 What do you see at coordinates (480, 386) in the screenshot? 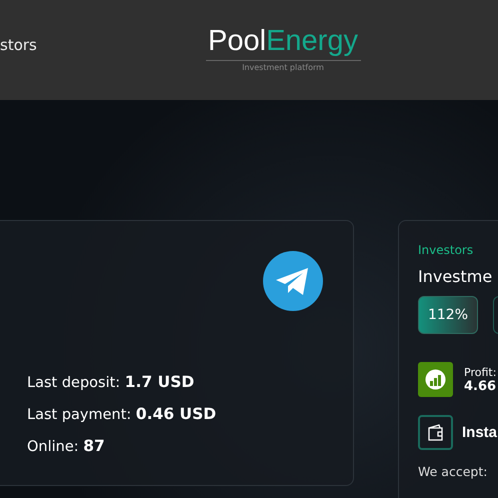
I see `profit-value: 4.66` at bounding box center [480, 386].